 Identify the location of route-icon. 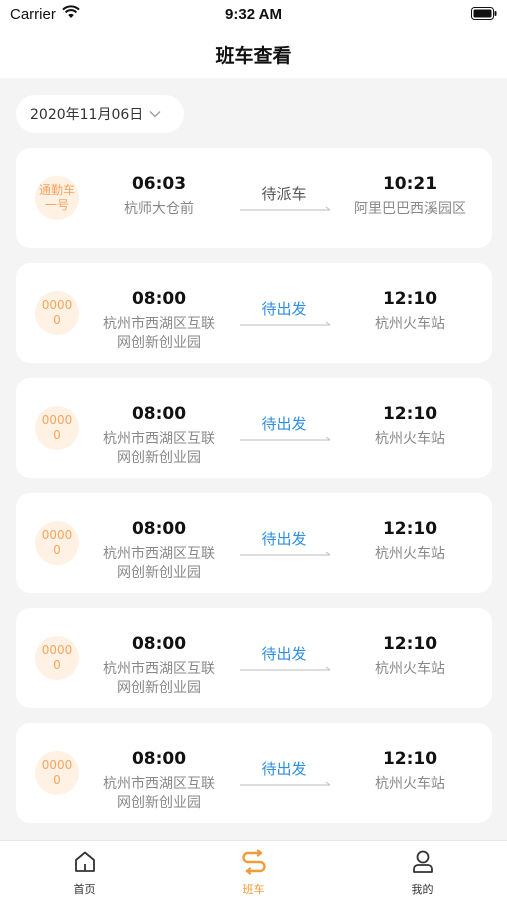
(254, 862).